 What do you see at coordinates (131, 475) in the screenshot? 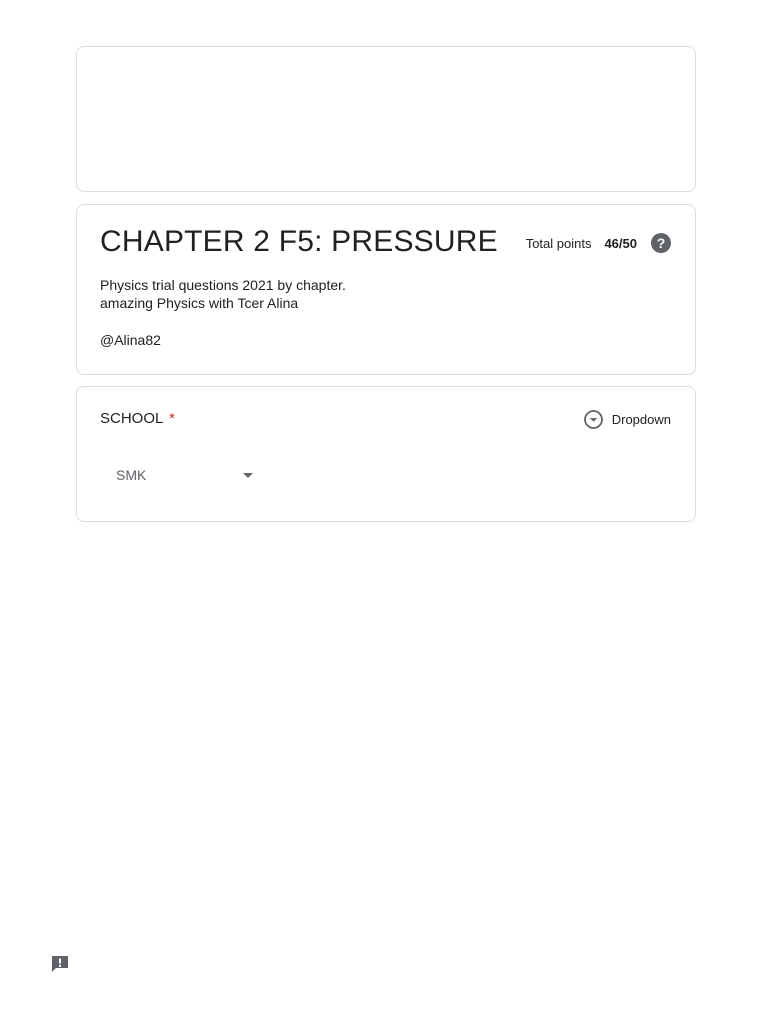
I see `dropdown-selected-value: SMK` at bounding box center [131, 475].